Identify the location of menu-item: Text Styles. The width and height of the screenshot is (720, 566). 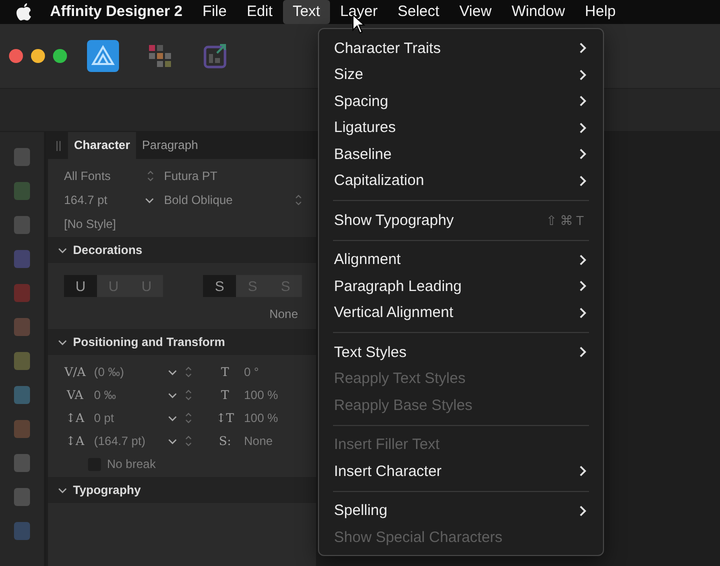
(461, 352).